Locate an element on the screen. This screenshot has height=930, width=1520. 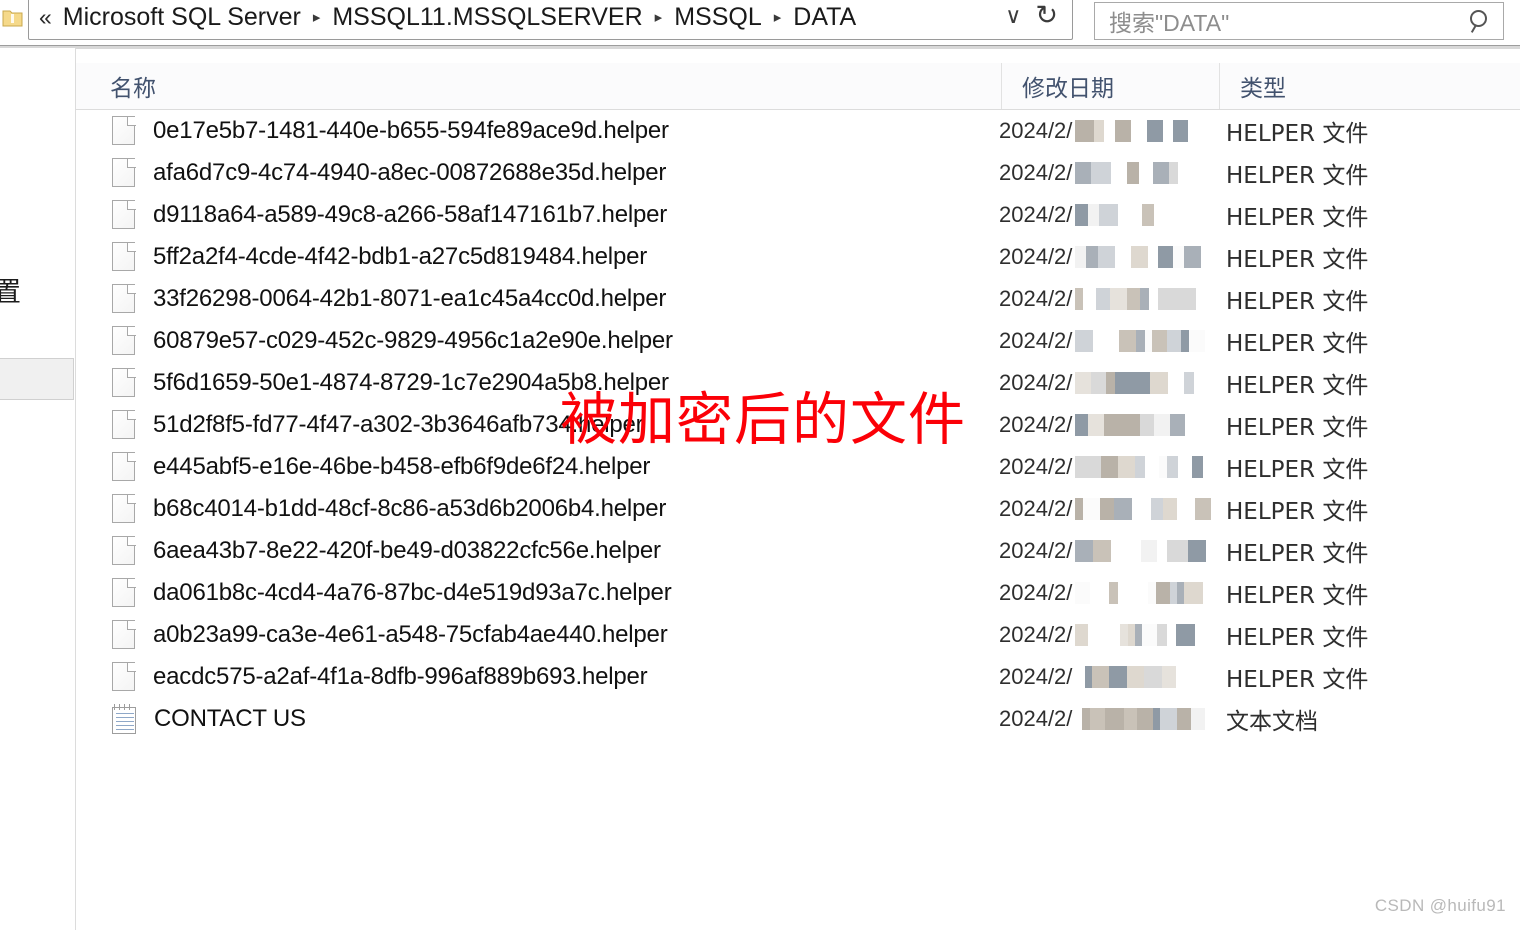
breadcrumb-item-1: MSSQL11.MSSQLSERVER is located at coordinates (487, 17).